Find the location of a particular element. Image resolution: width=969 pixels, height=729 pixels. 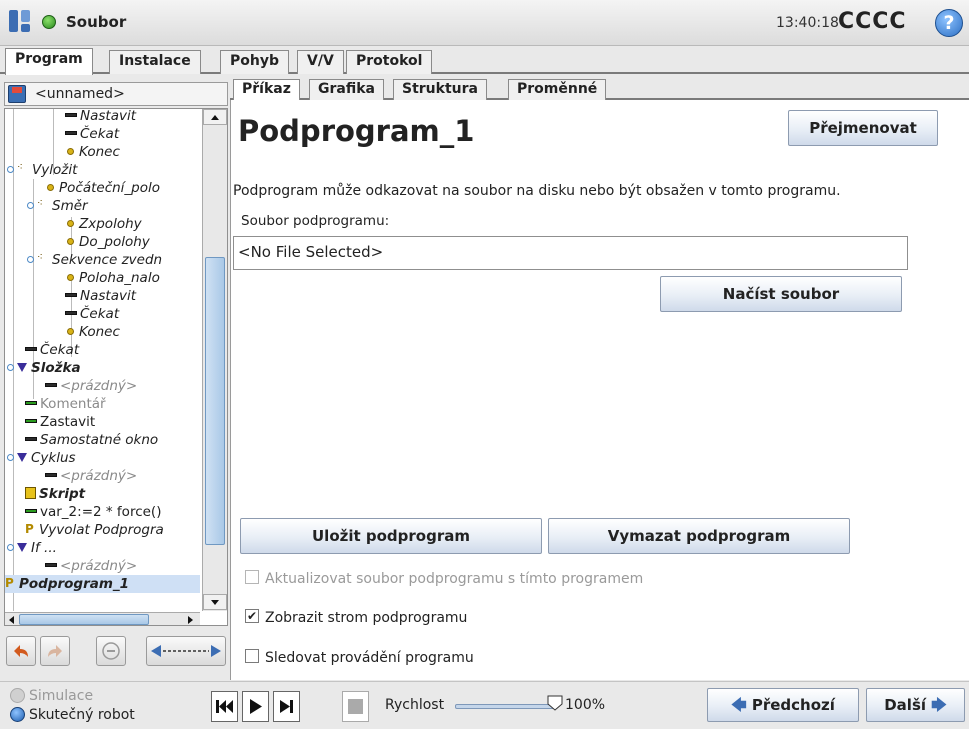

tab-variables: Proměnné is located at coordinates (557, 89).